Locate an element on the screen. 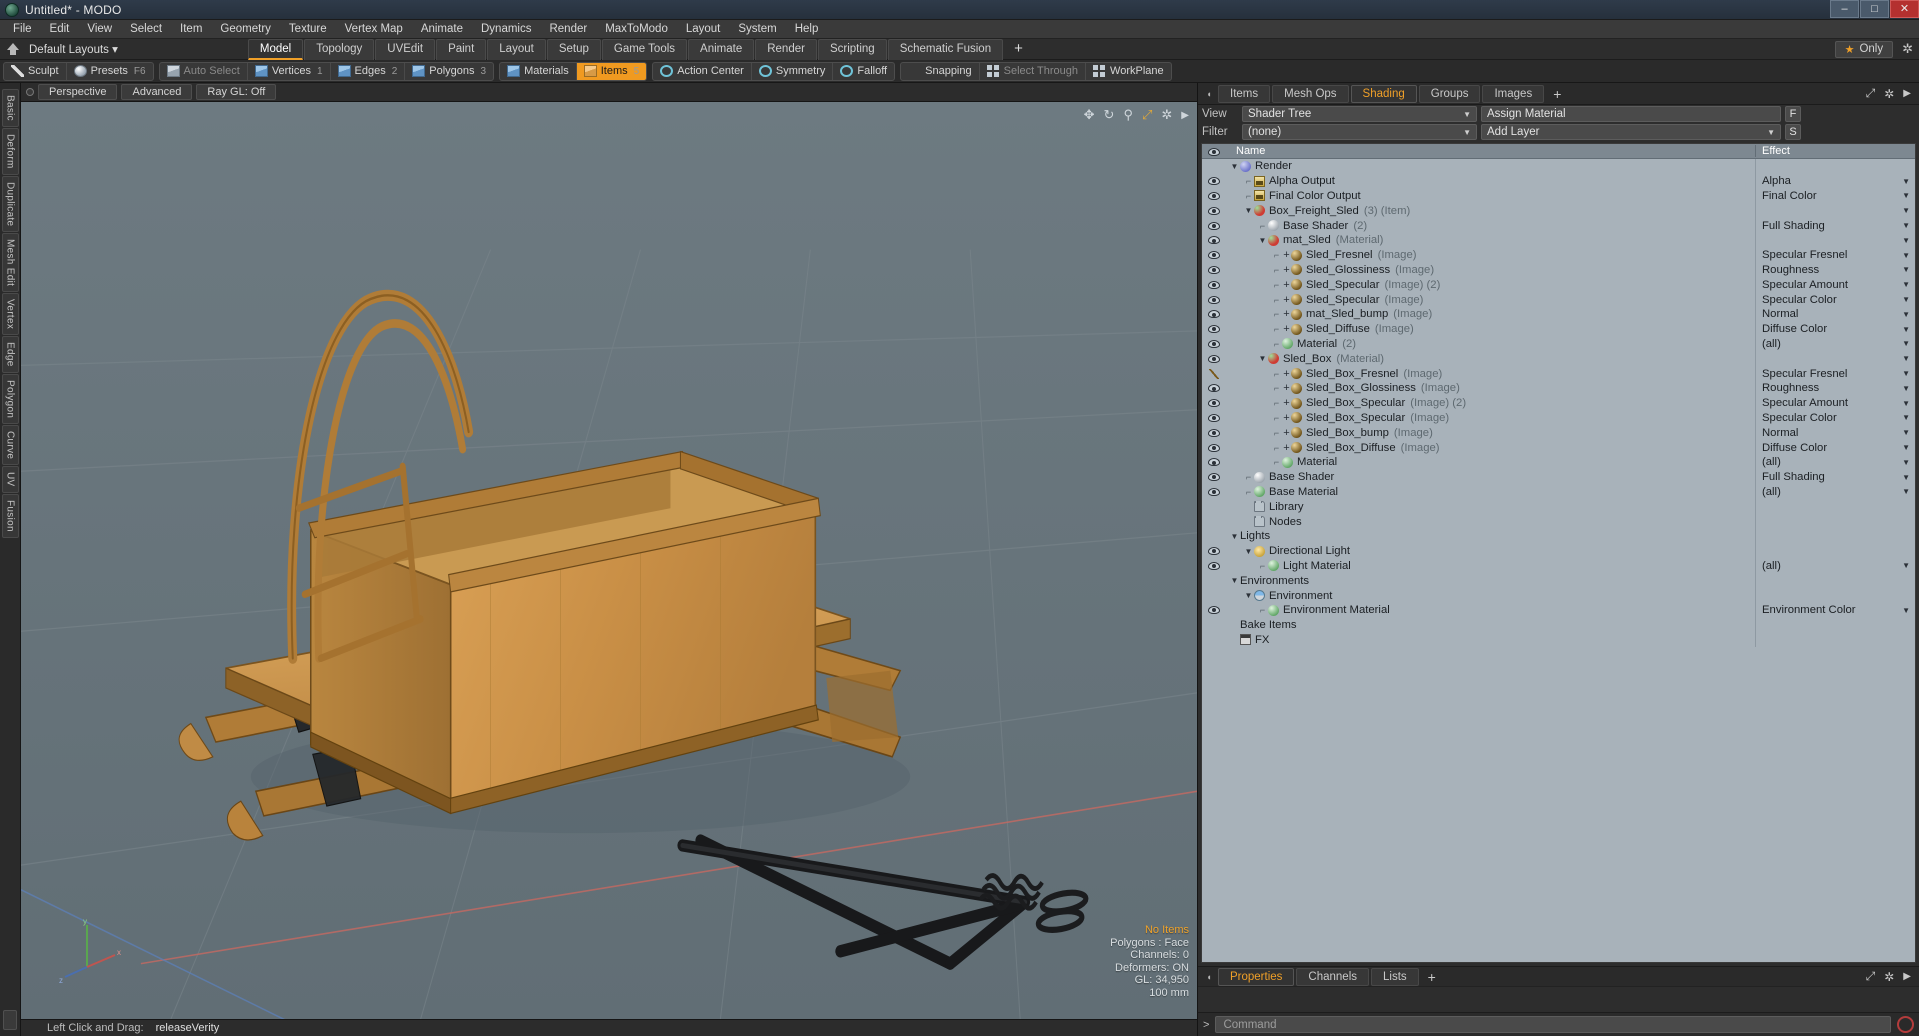  viewport-raygl-toggle: Ray GL: Off is located at coordinates (236, 92).